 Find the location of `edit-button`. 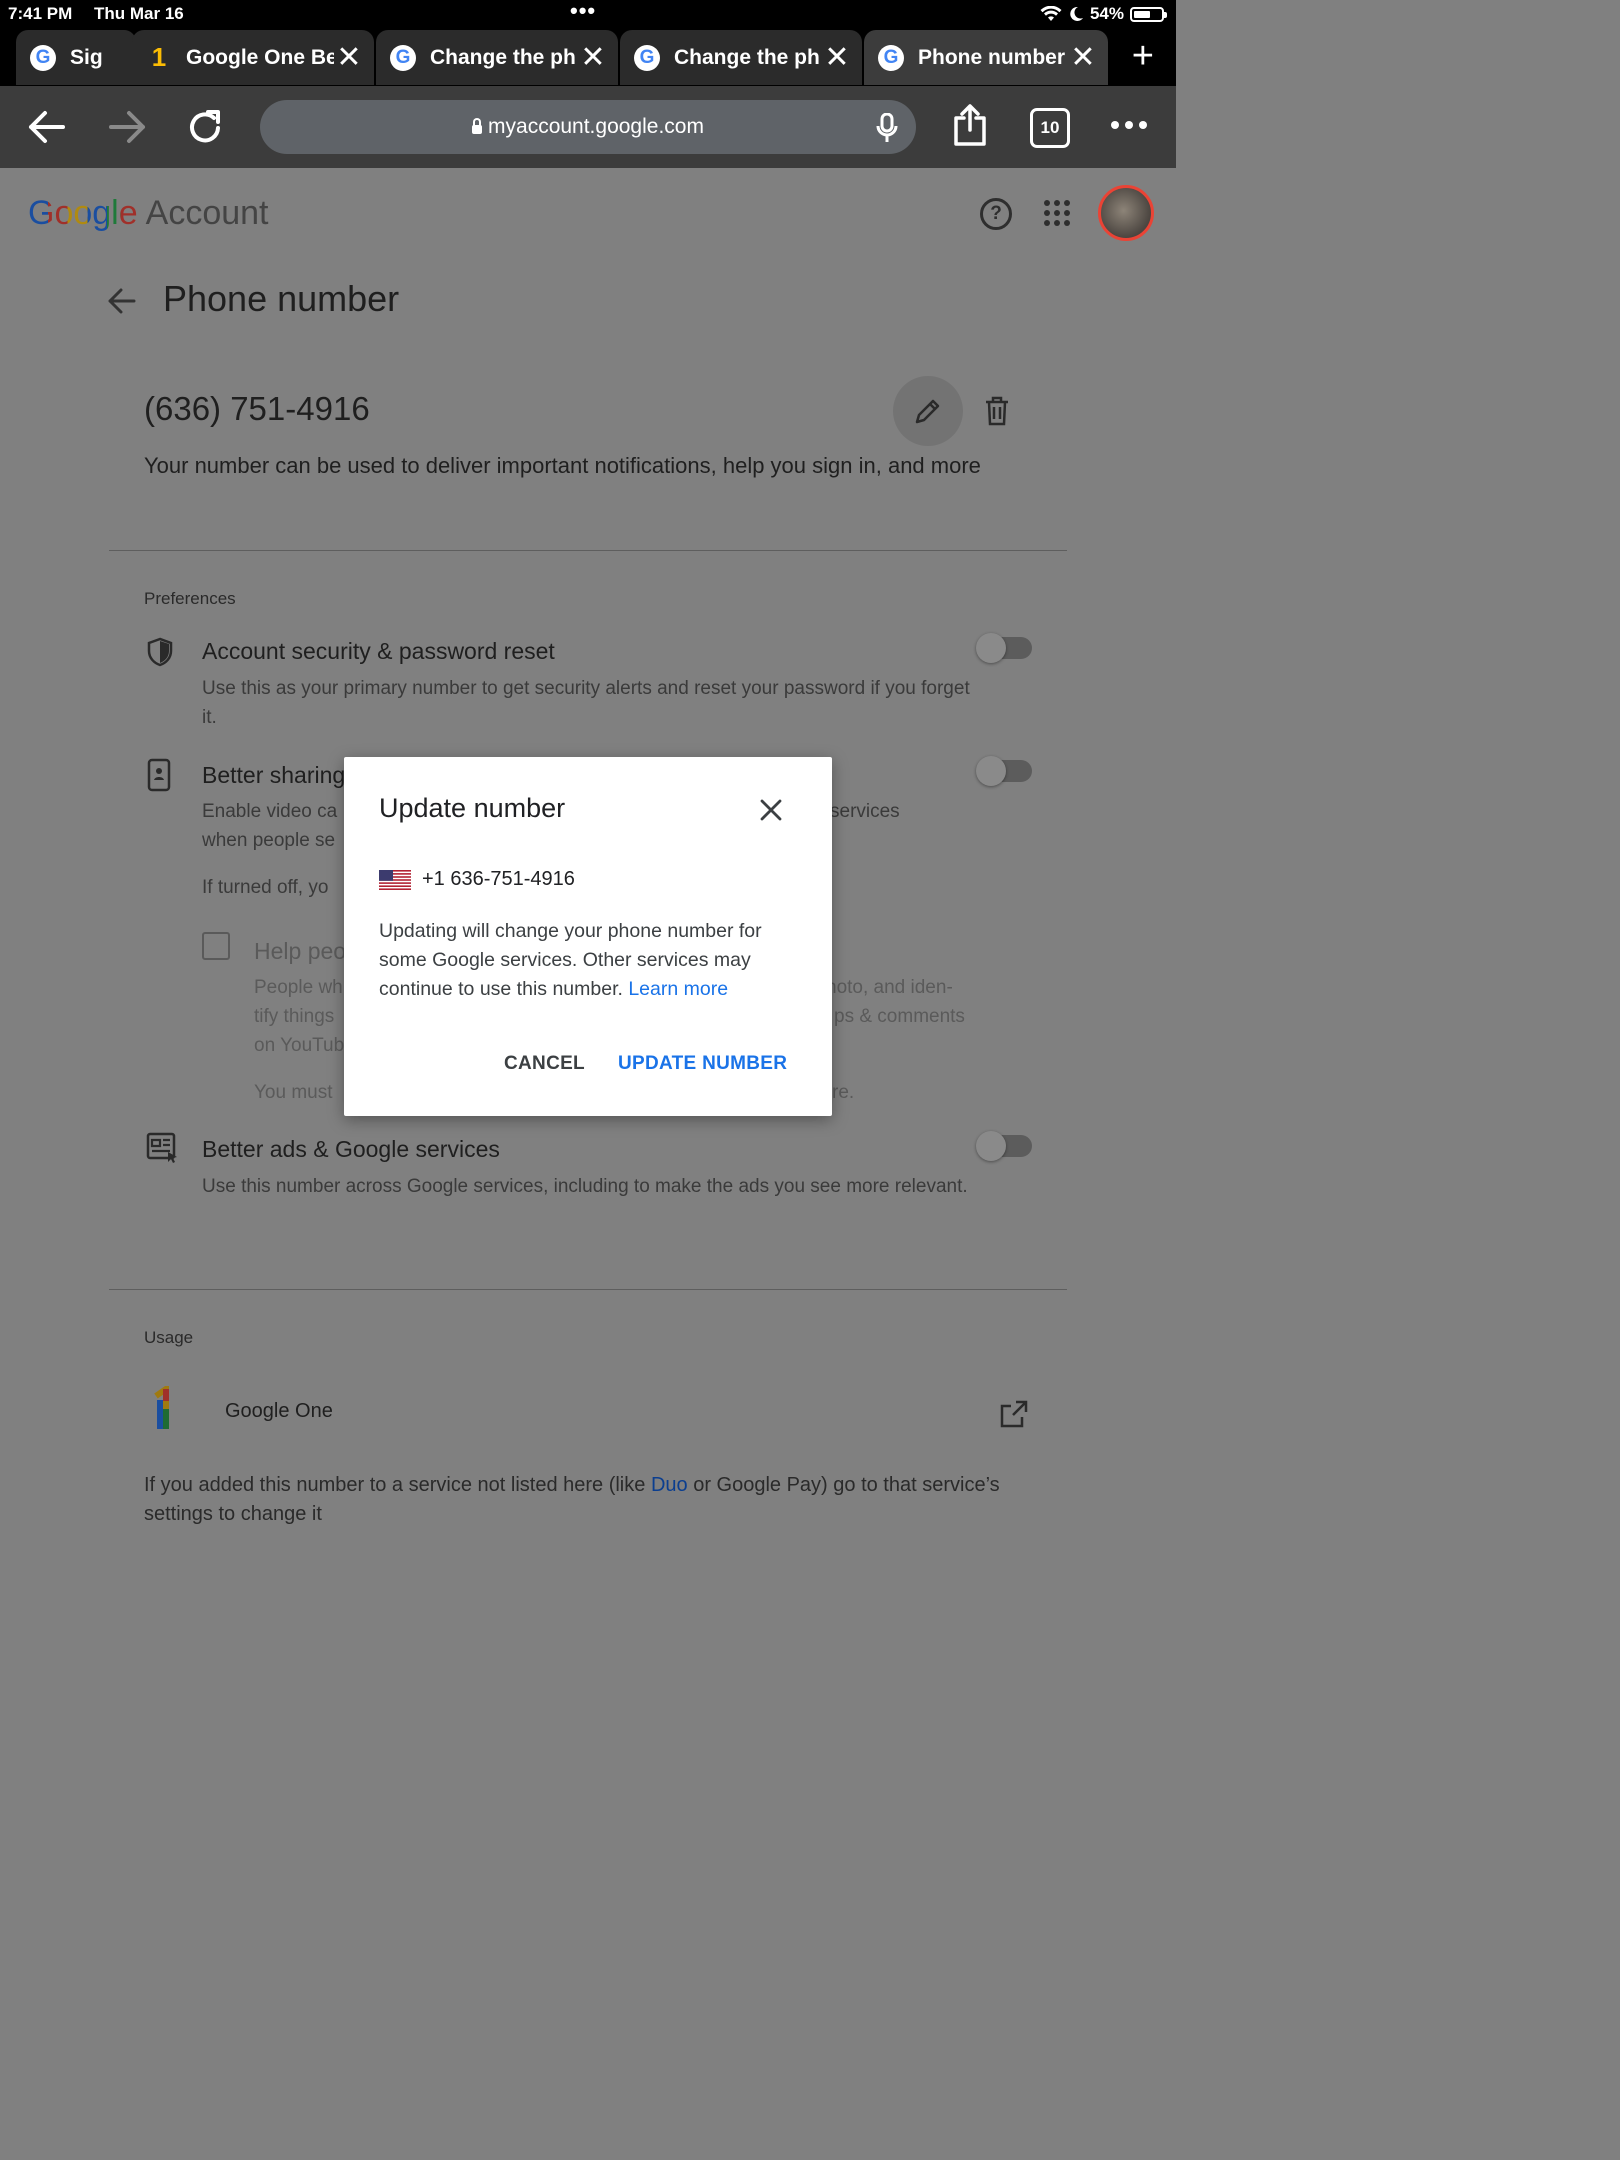

edit-button is located at coordinates (928, 411).